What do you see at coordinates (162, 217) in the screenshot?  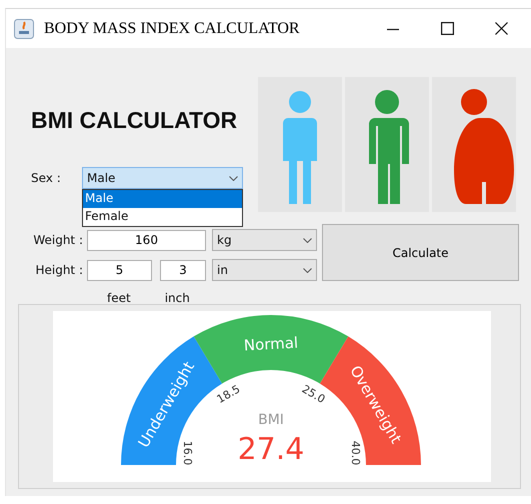 I see `dropdown-option: Female` at bounding box center [162, 217].